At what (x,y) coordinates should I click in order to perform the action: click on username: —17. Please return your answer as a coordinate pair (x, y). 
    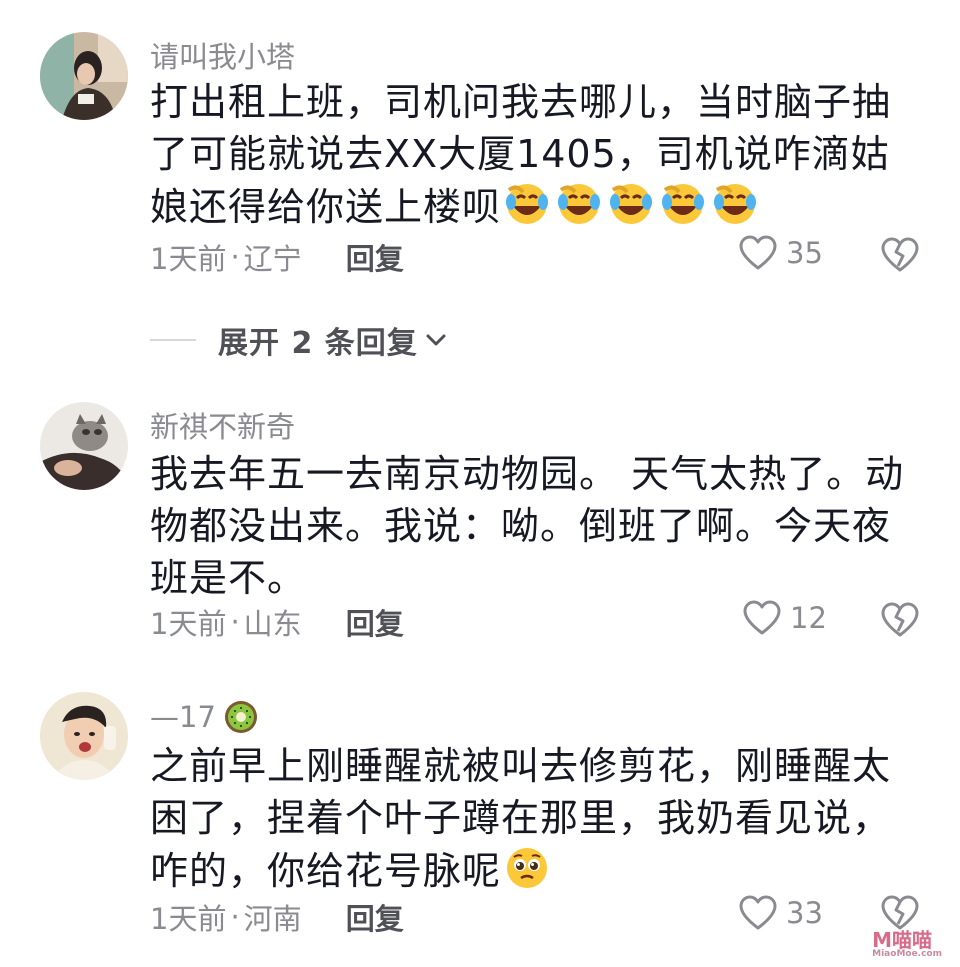
    Looking at the image, I should click on (205, 717).